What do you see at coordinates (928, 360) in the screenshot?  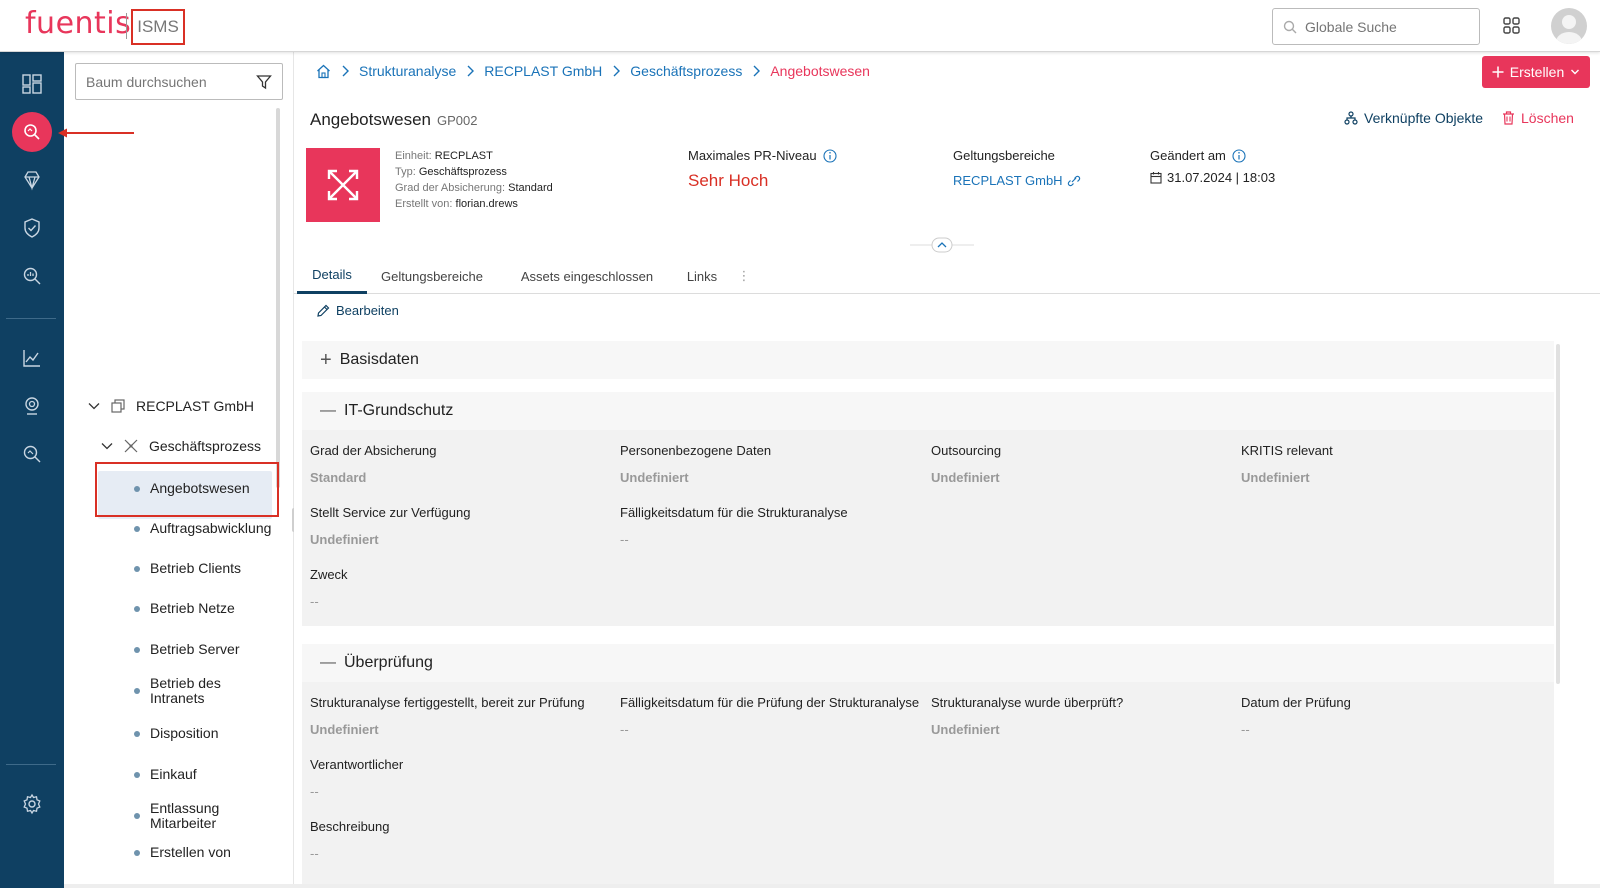 I see `section-basisdaten: + Basisdaten` at bounding box center [928, 360].